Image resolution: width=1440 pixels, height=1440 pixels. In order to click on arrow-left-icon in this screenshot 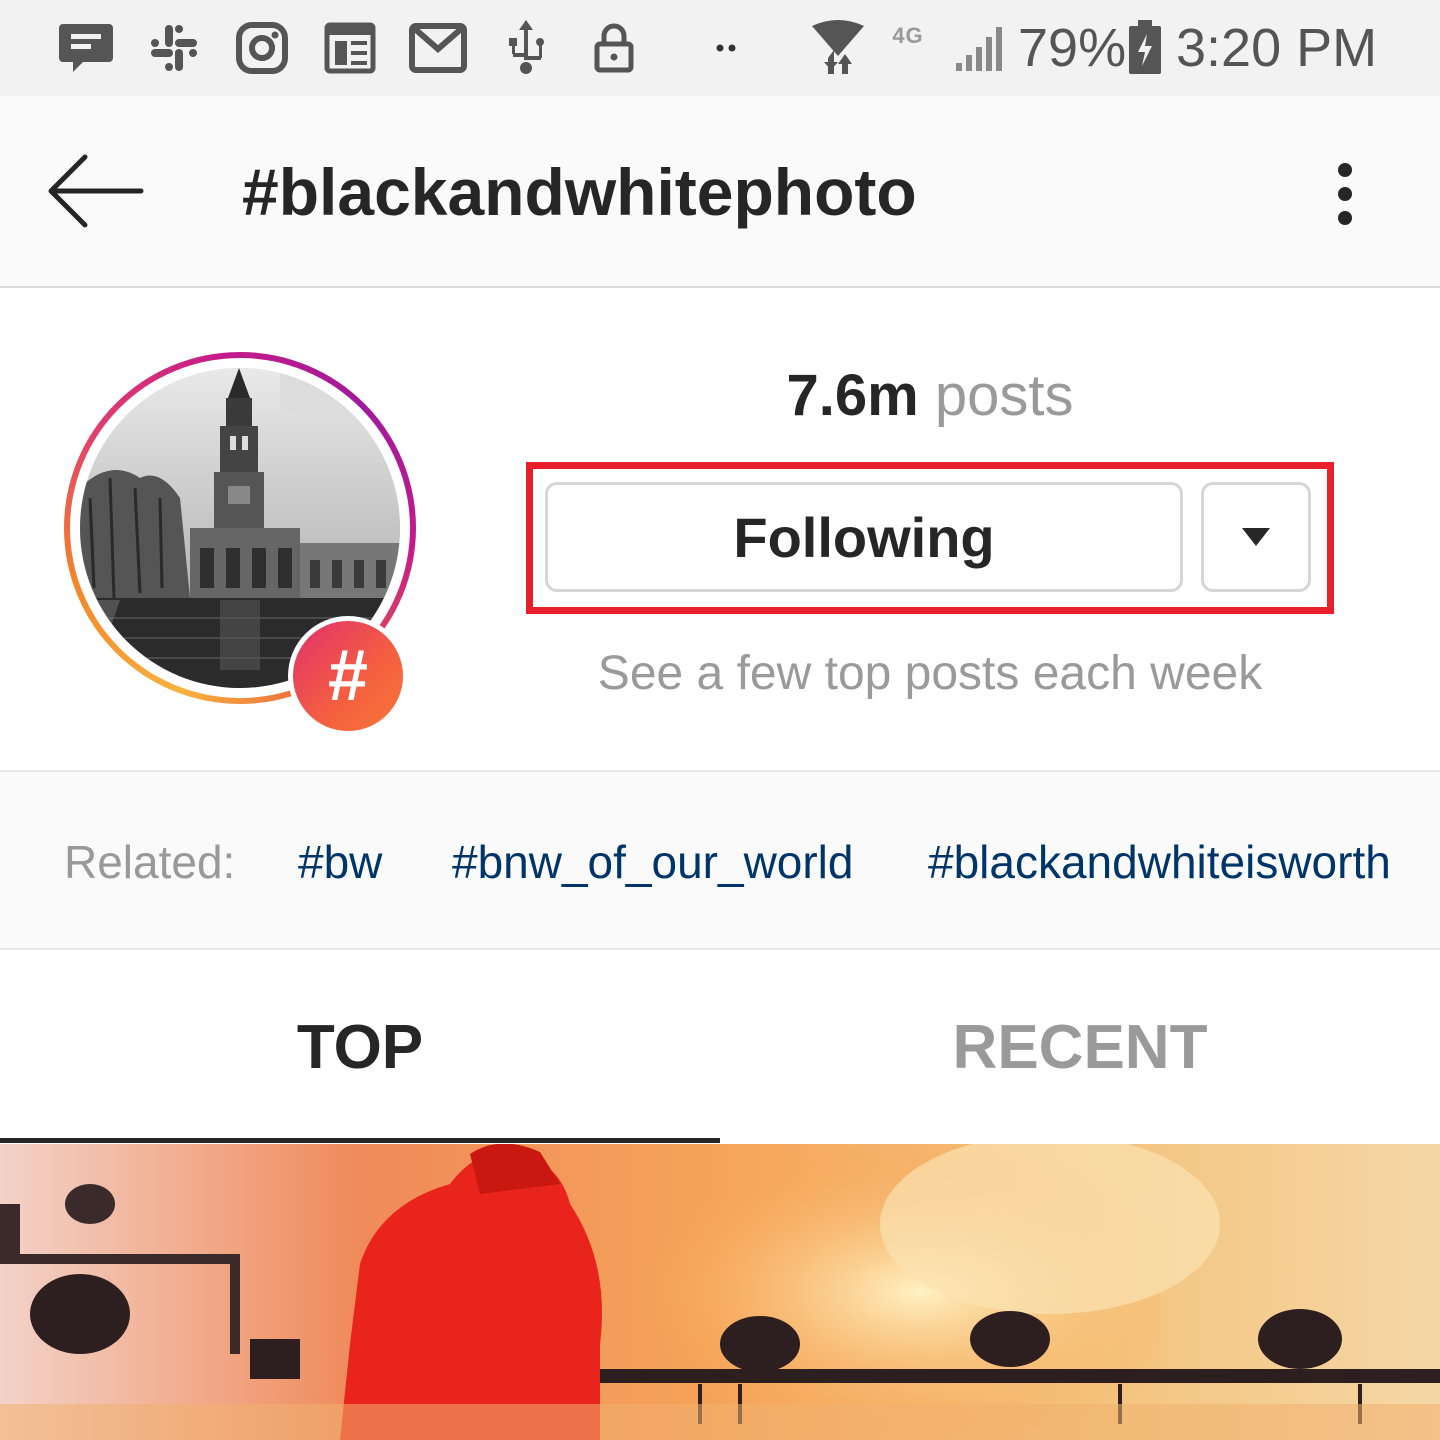, I will do `click(96, 191)`.